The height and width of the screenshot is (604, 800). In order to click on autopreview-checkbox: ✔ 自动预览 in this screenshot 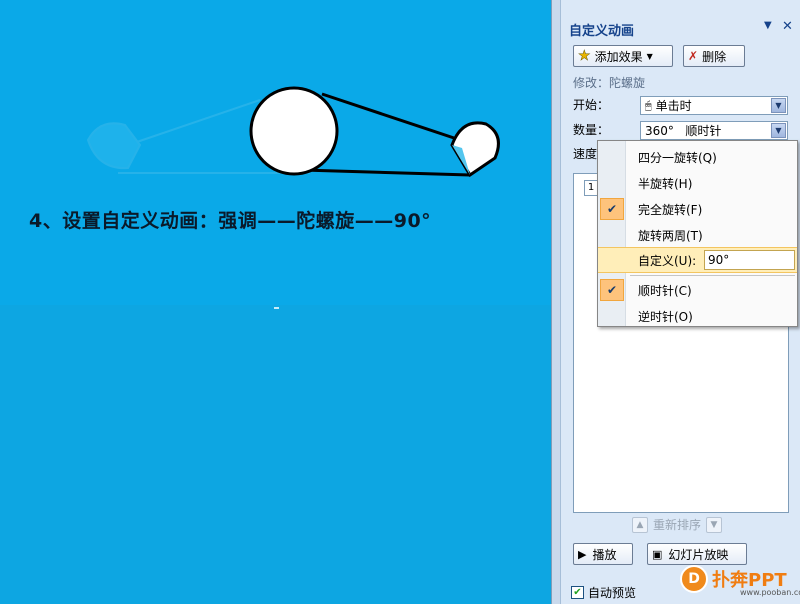, I will do `click(603, 592)`.